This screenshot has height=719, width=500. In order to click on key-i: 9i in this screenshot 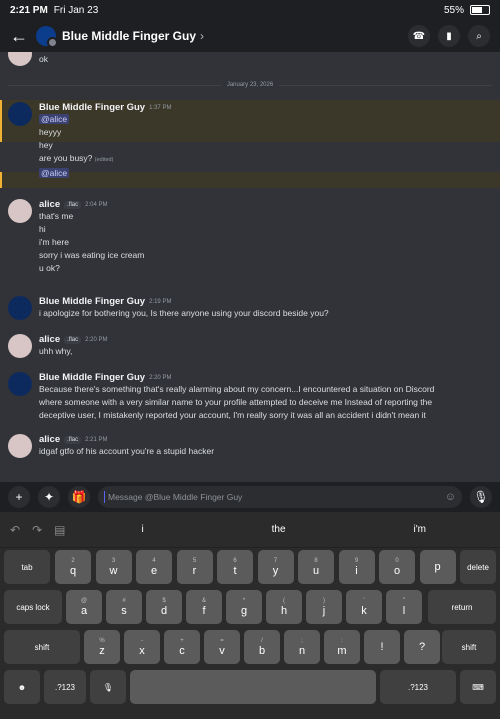, I will do `click(356, 567)`.